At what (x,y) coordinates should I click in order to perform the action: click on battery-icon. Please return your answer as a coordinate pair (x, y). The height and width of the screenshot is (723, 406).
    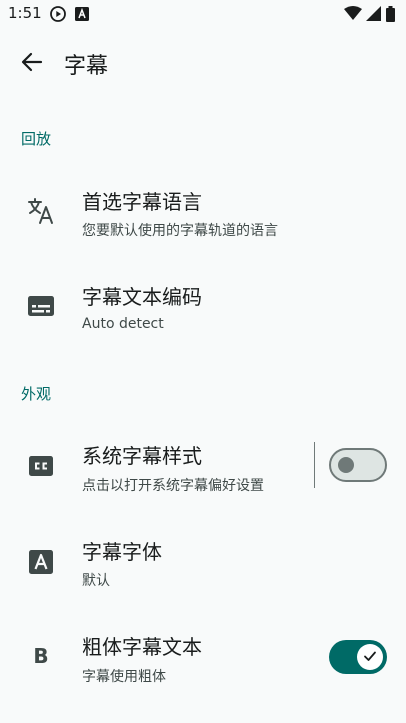
    Looking at the image, I should click on (390, 16).